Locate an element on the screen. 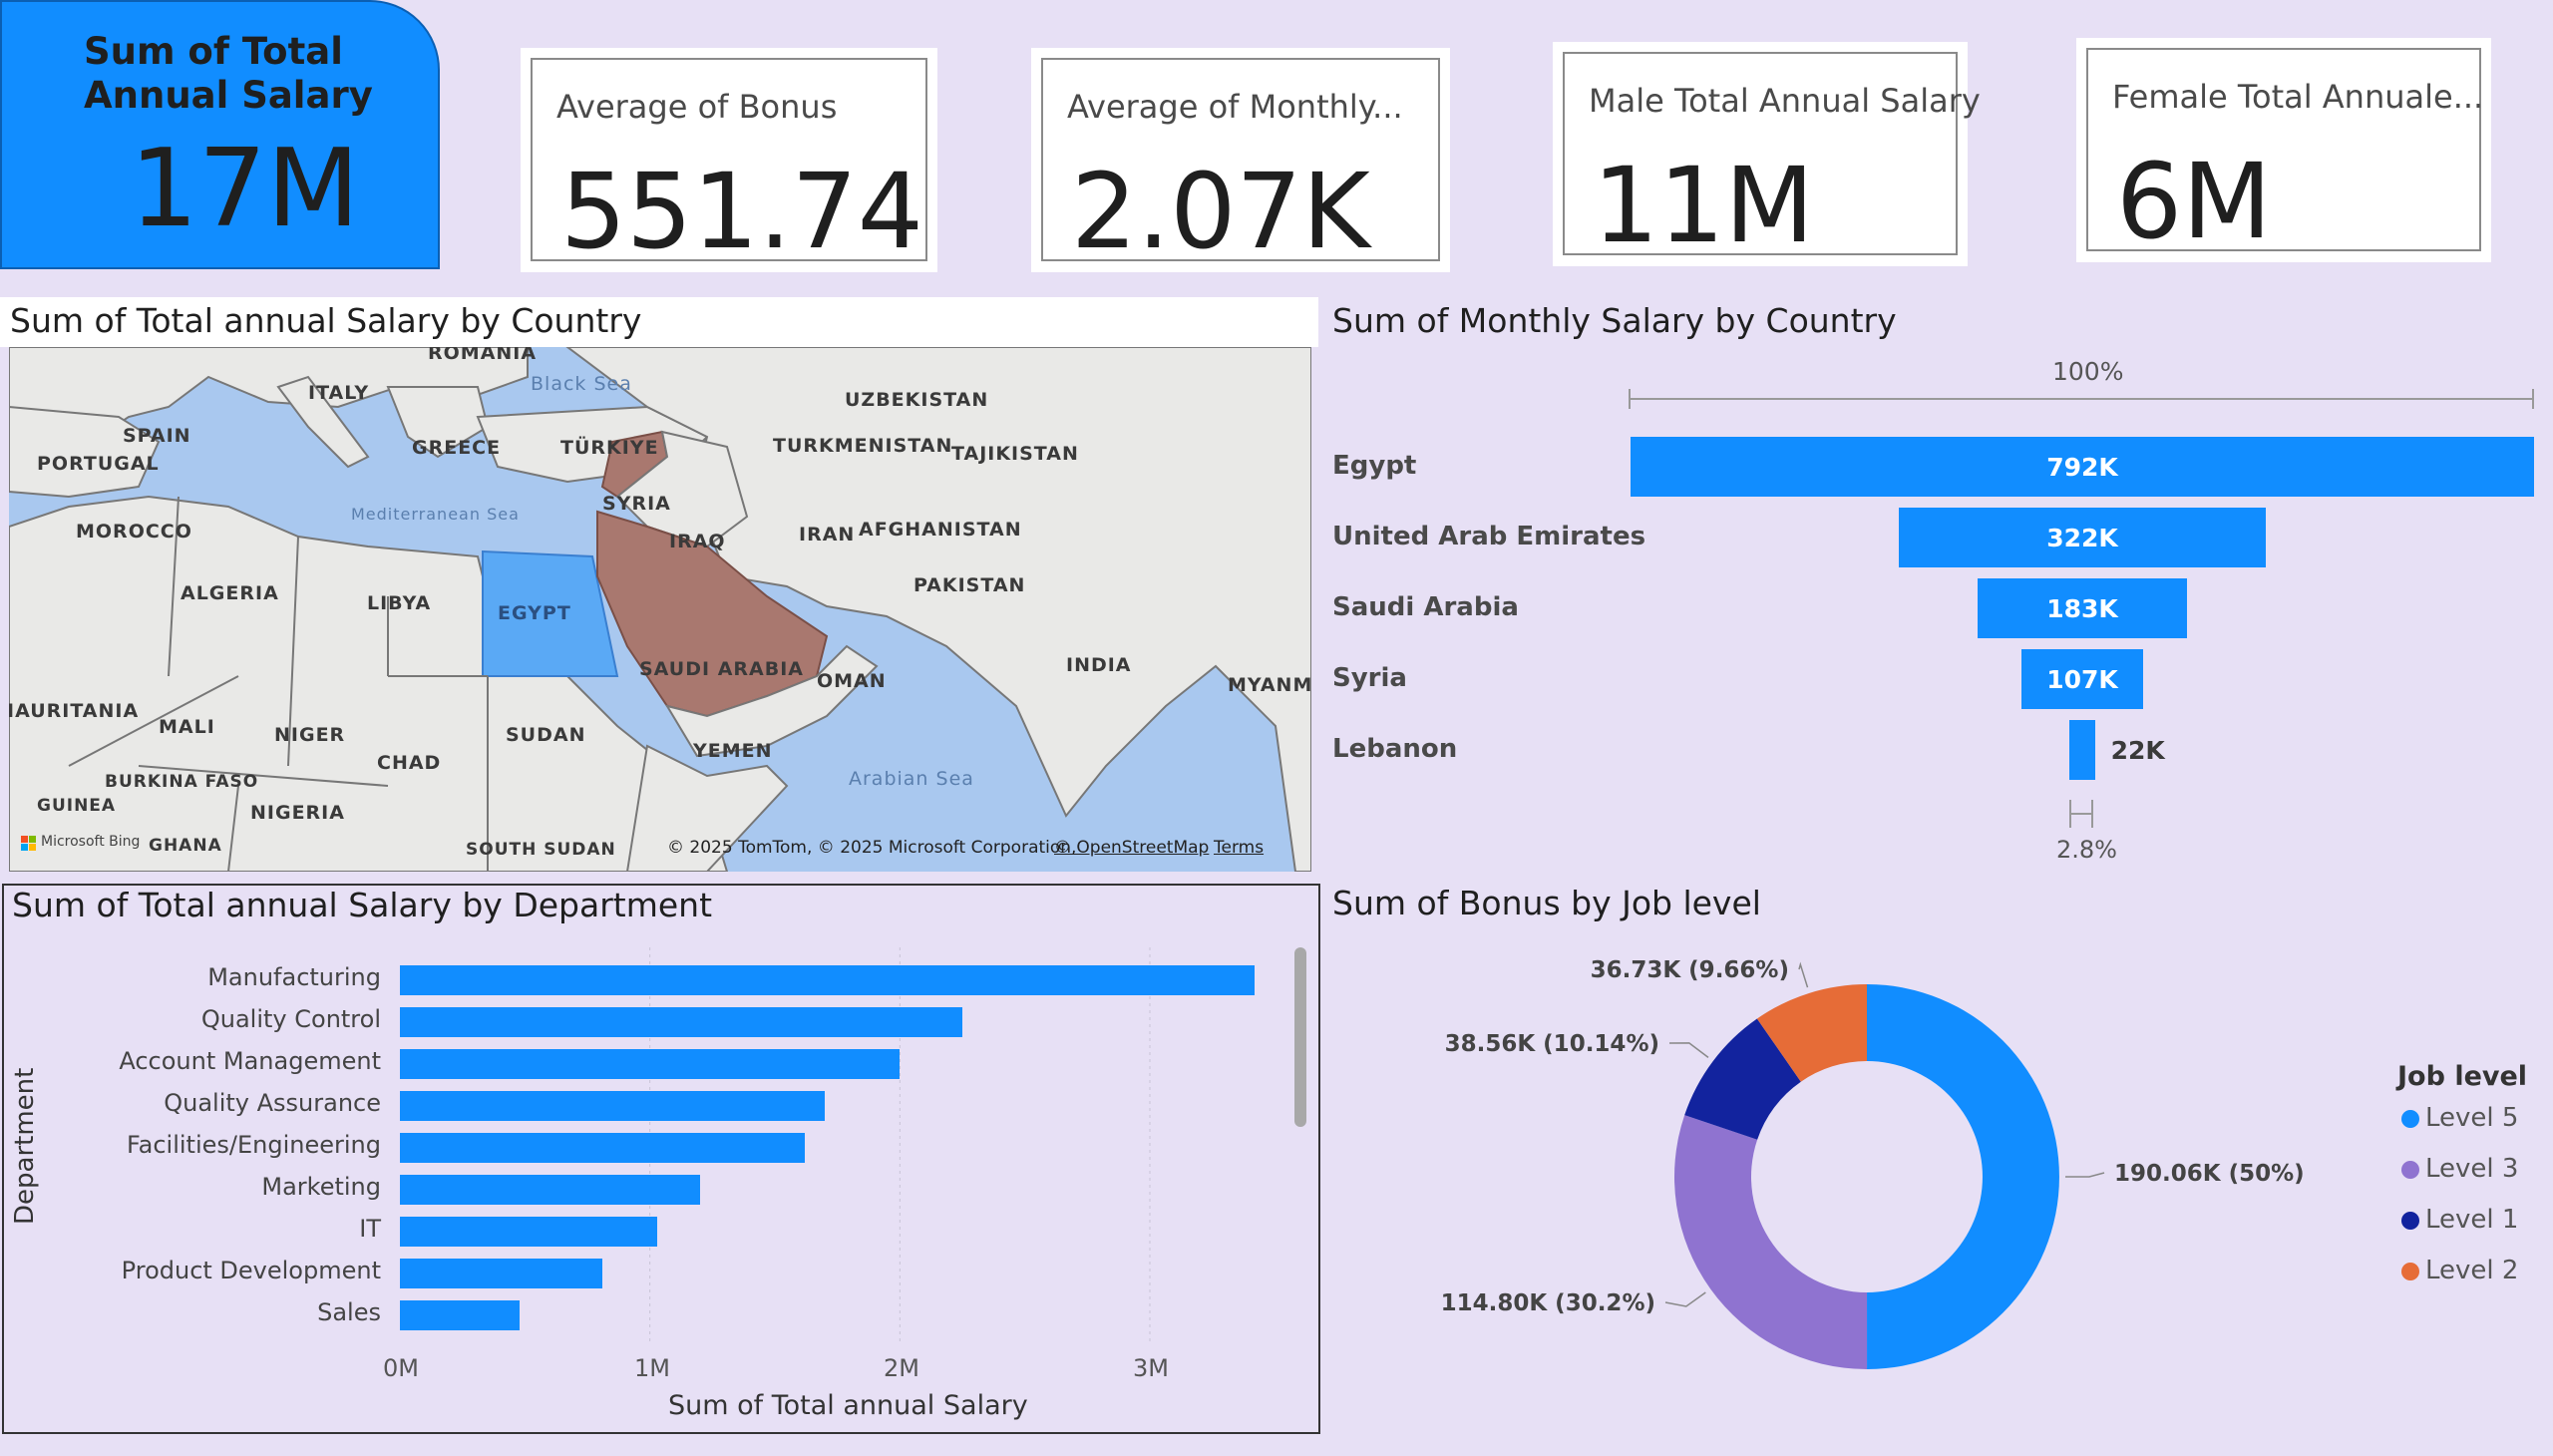 This screenshot has width=2553, height=1456. donut-legend-item: Level 3 is located at coordinates (2460, 1169).